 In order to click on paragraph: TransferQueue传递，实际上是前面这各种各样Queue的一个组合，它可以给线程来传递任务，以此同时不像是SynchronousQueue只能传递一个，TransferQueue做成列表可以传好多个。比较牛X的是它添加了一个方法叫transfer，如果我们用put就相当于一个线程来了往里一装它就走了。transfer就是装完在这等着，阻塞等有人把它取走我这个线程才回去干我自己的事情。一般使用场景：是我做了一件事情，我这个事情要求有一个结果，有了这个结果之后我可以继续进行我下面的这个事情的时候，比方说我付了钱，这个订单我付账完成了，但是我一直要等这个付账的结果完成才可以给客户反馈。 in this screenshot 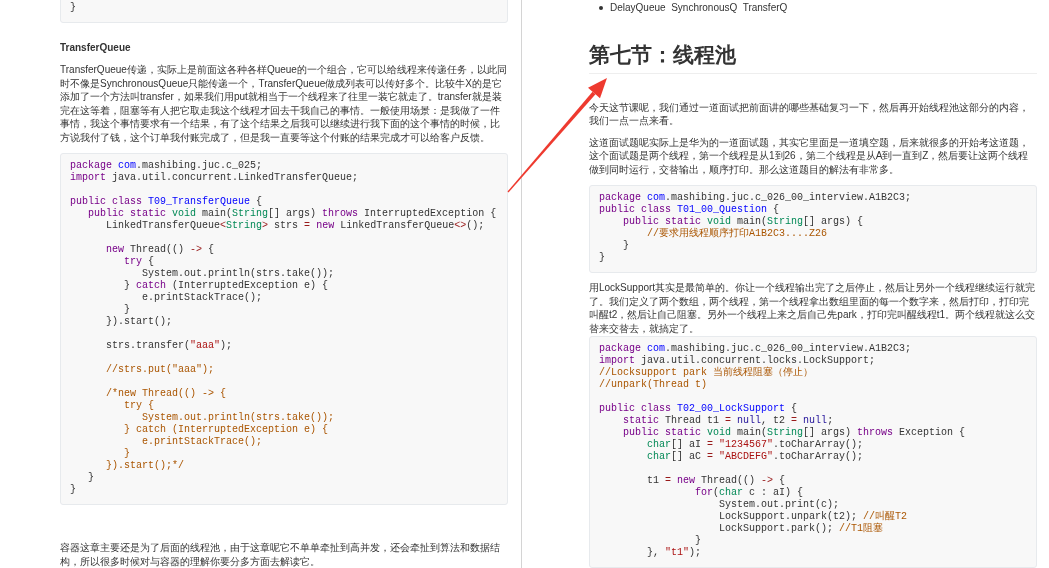, I will do `click(284, 103)`.